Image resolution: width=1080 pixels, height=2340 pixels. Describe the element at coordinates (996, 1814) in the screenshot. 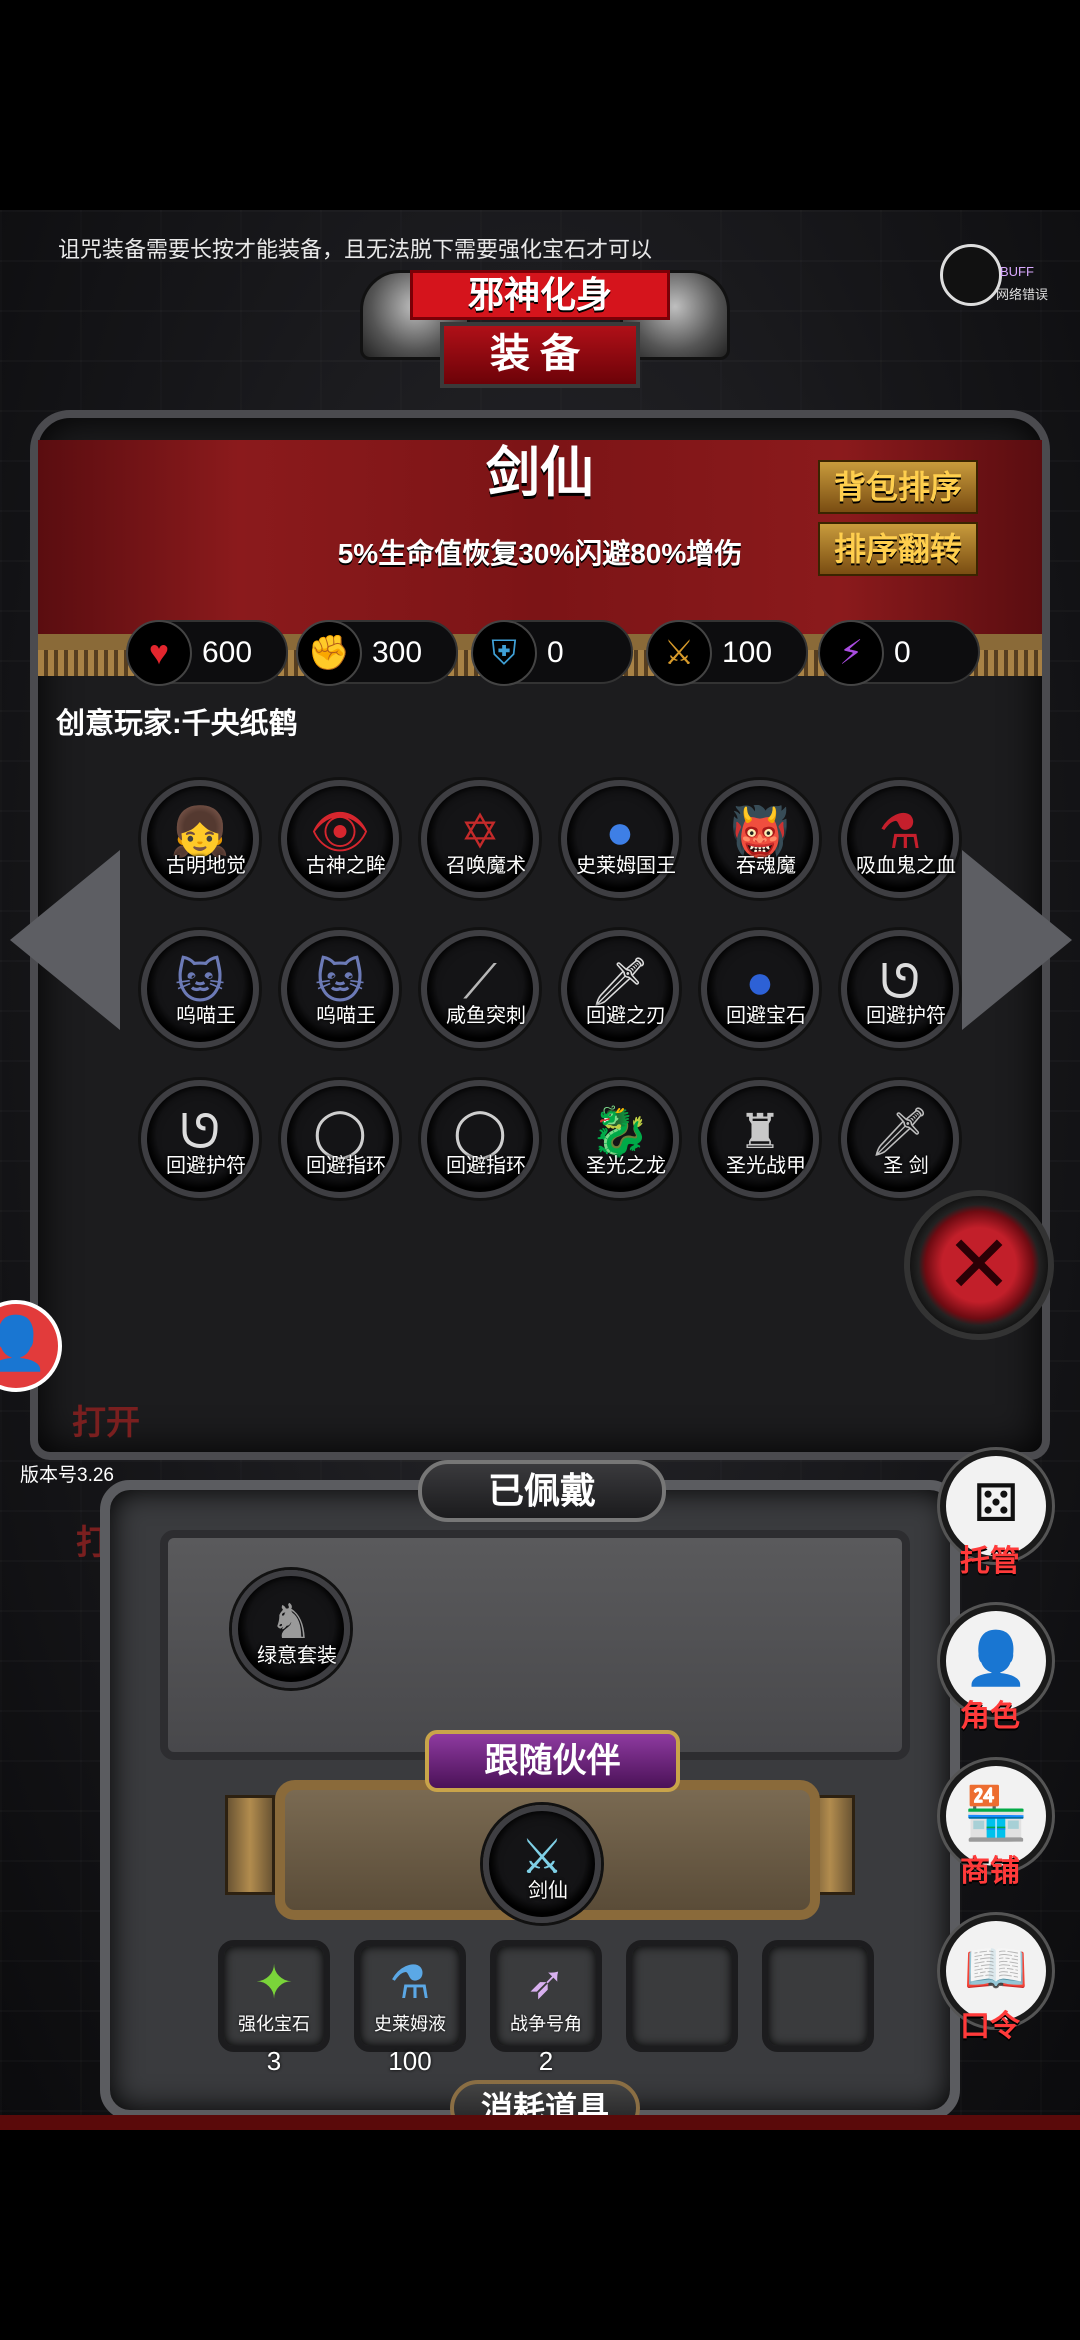

I see `shop-icon: 🏪` at that location.